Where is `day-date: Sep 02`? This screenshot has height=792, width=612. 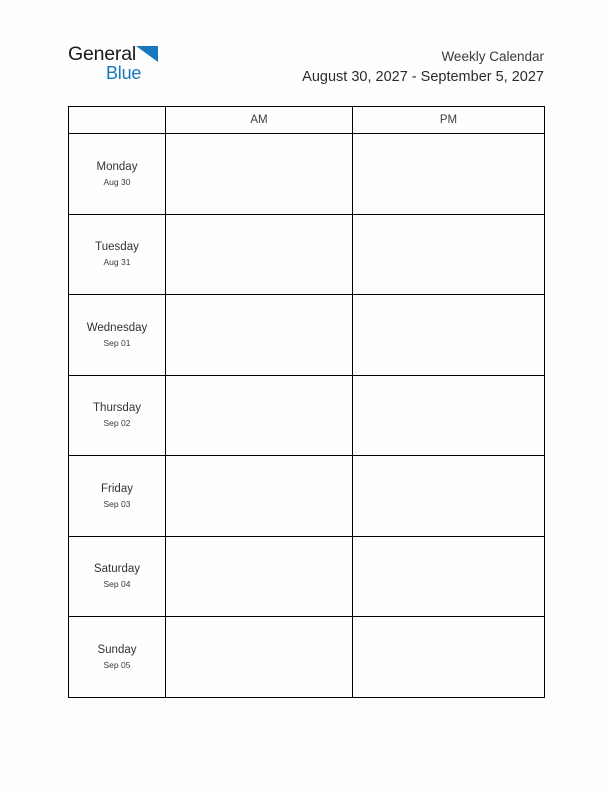
day-date: Sep 02 is located at coordinates (117, 423).